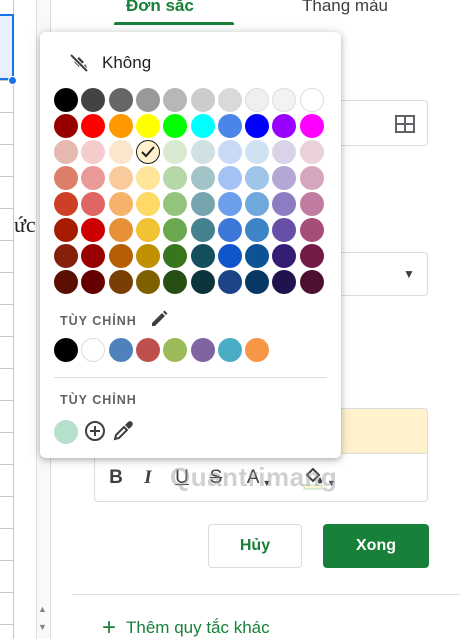 The image size is (460, 639). Describe the element at coordinates (376, 546) in the screenshot. I see `done-button: Xong` at that location.